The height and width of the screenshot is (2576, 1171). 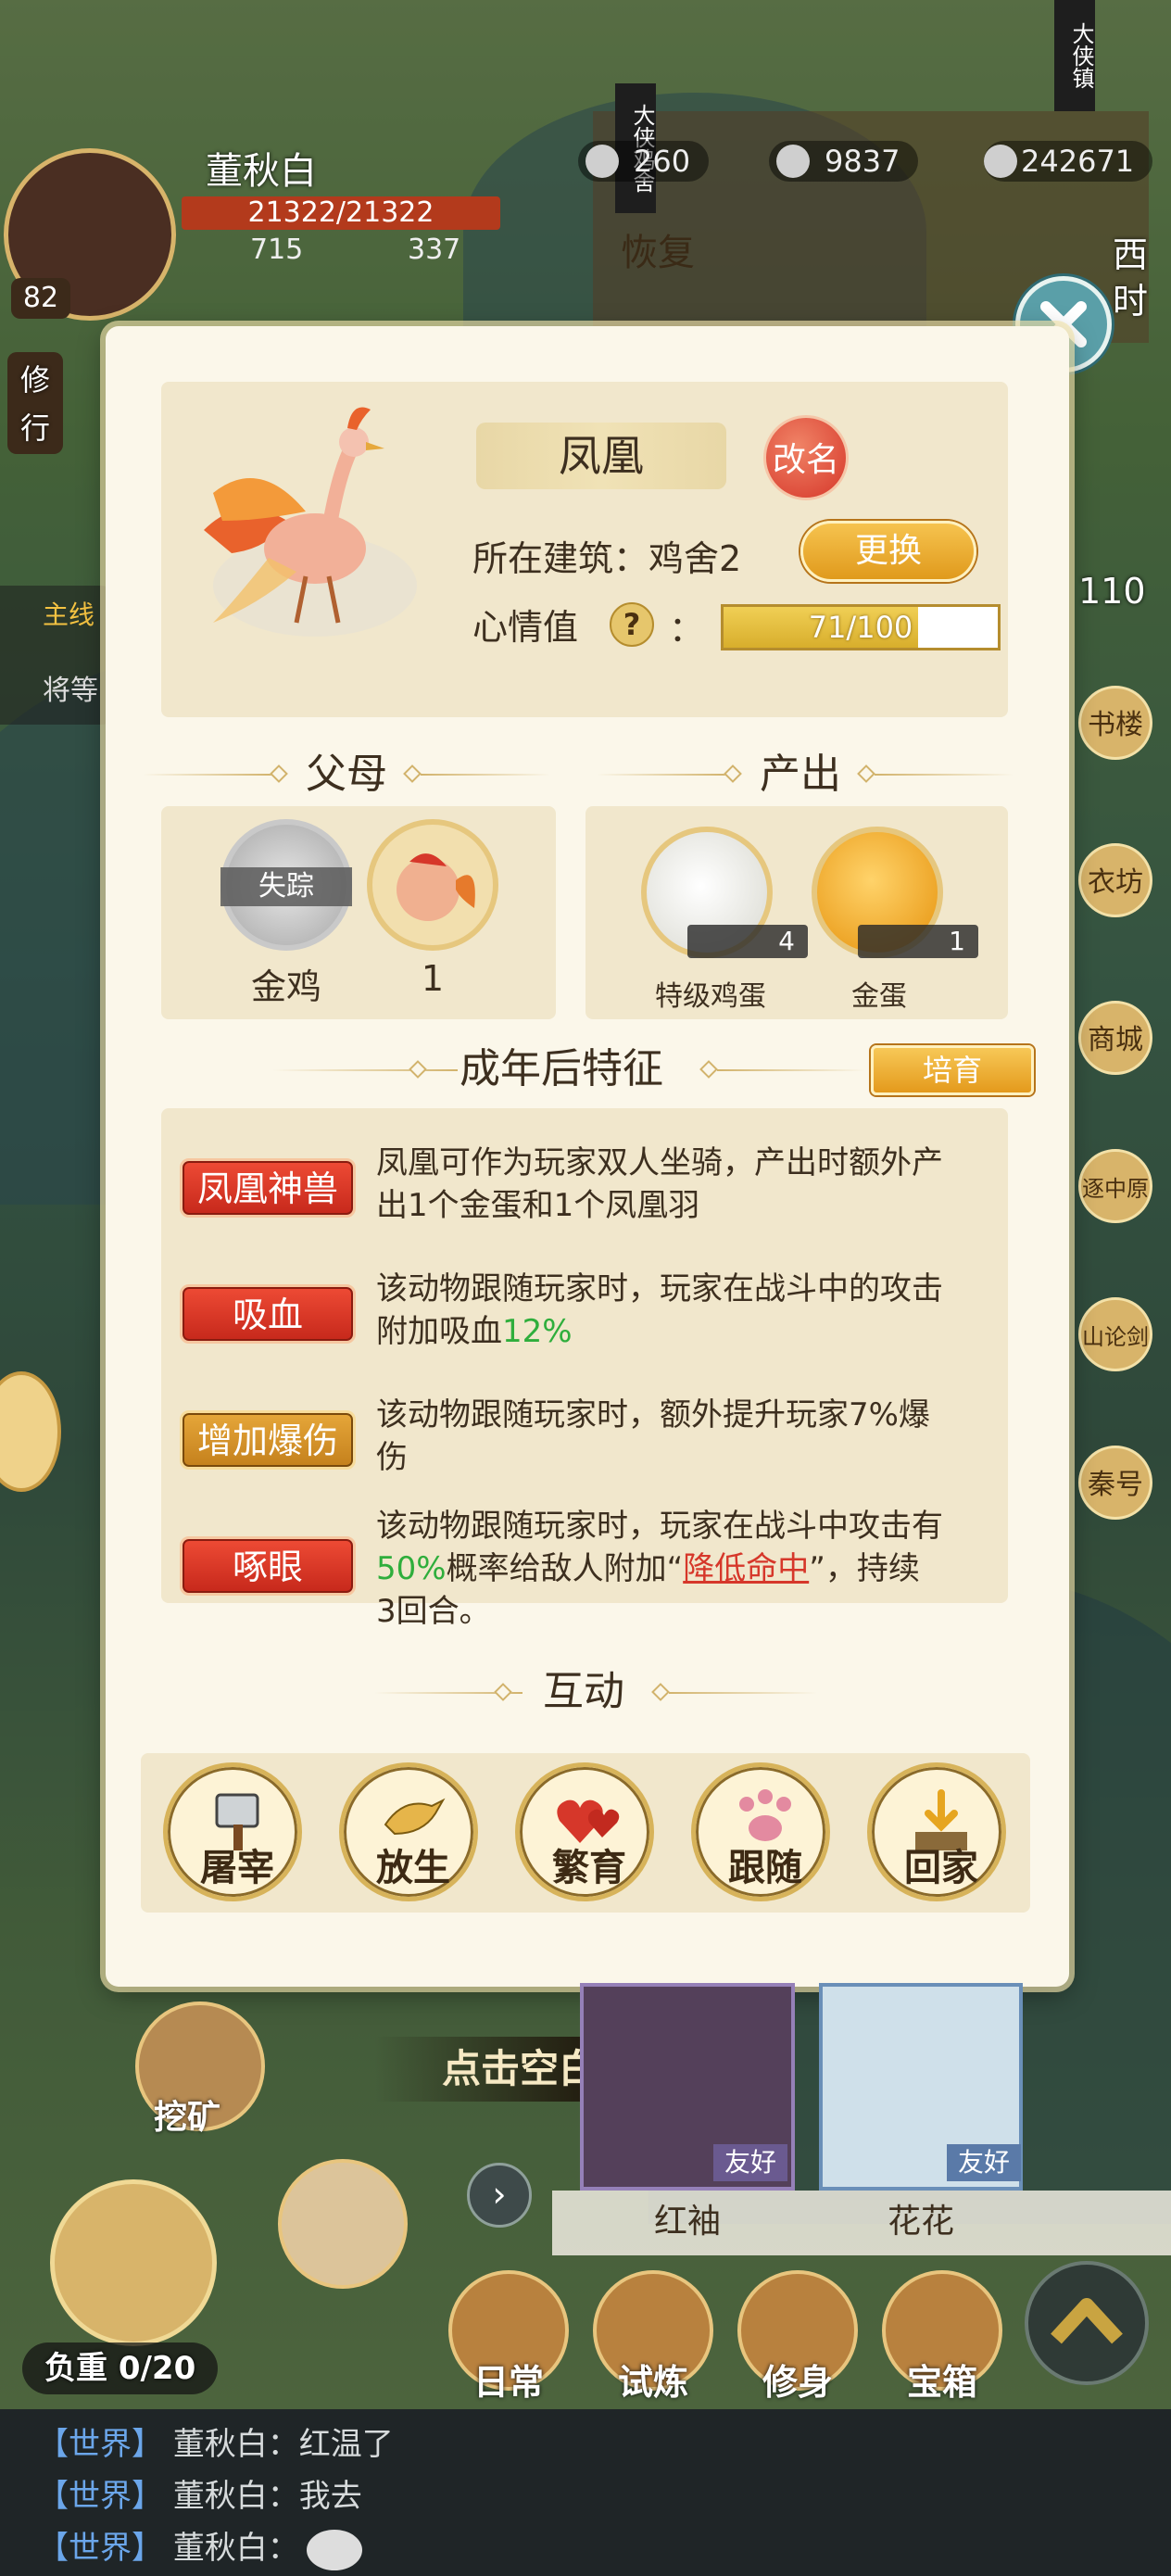 What do you see at coordinates (134, 2263) in the screenshot?
I see `cart-button` at bounding box center [134, 2263].